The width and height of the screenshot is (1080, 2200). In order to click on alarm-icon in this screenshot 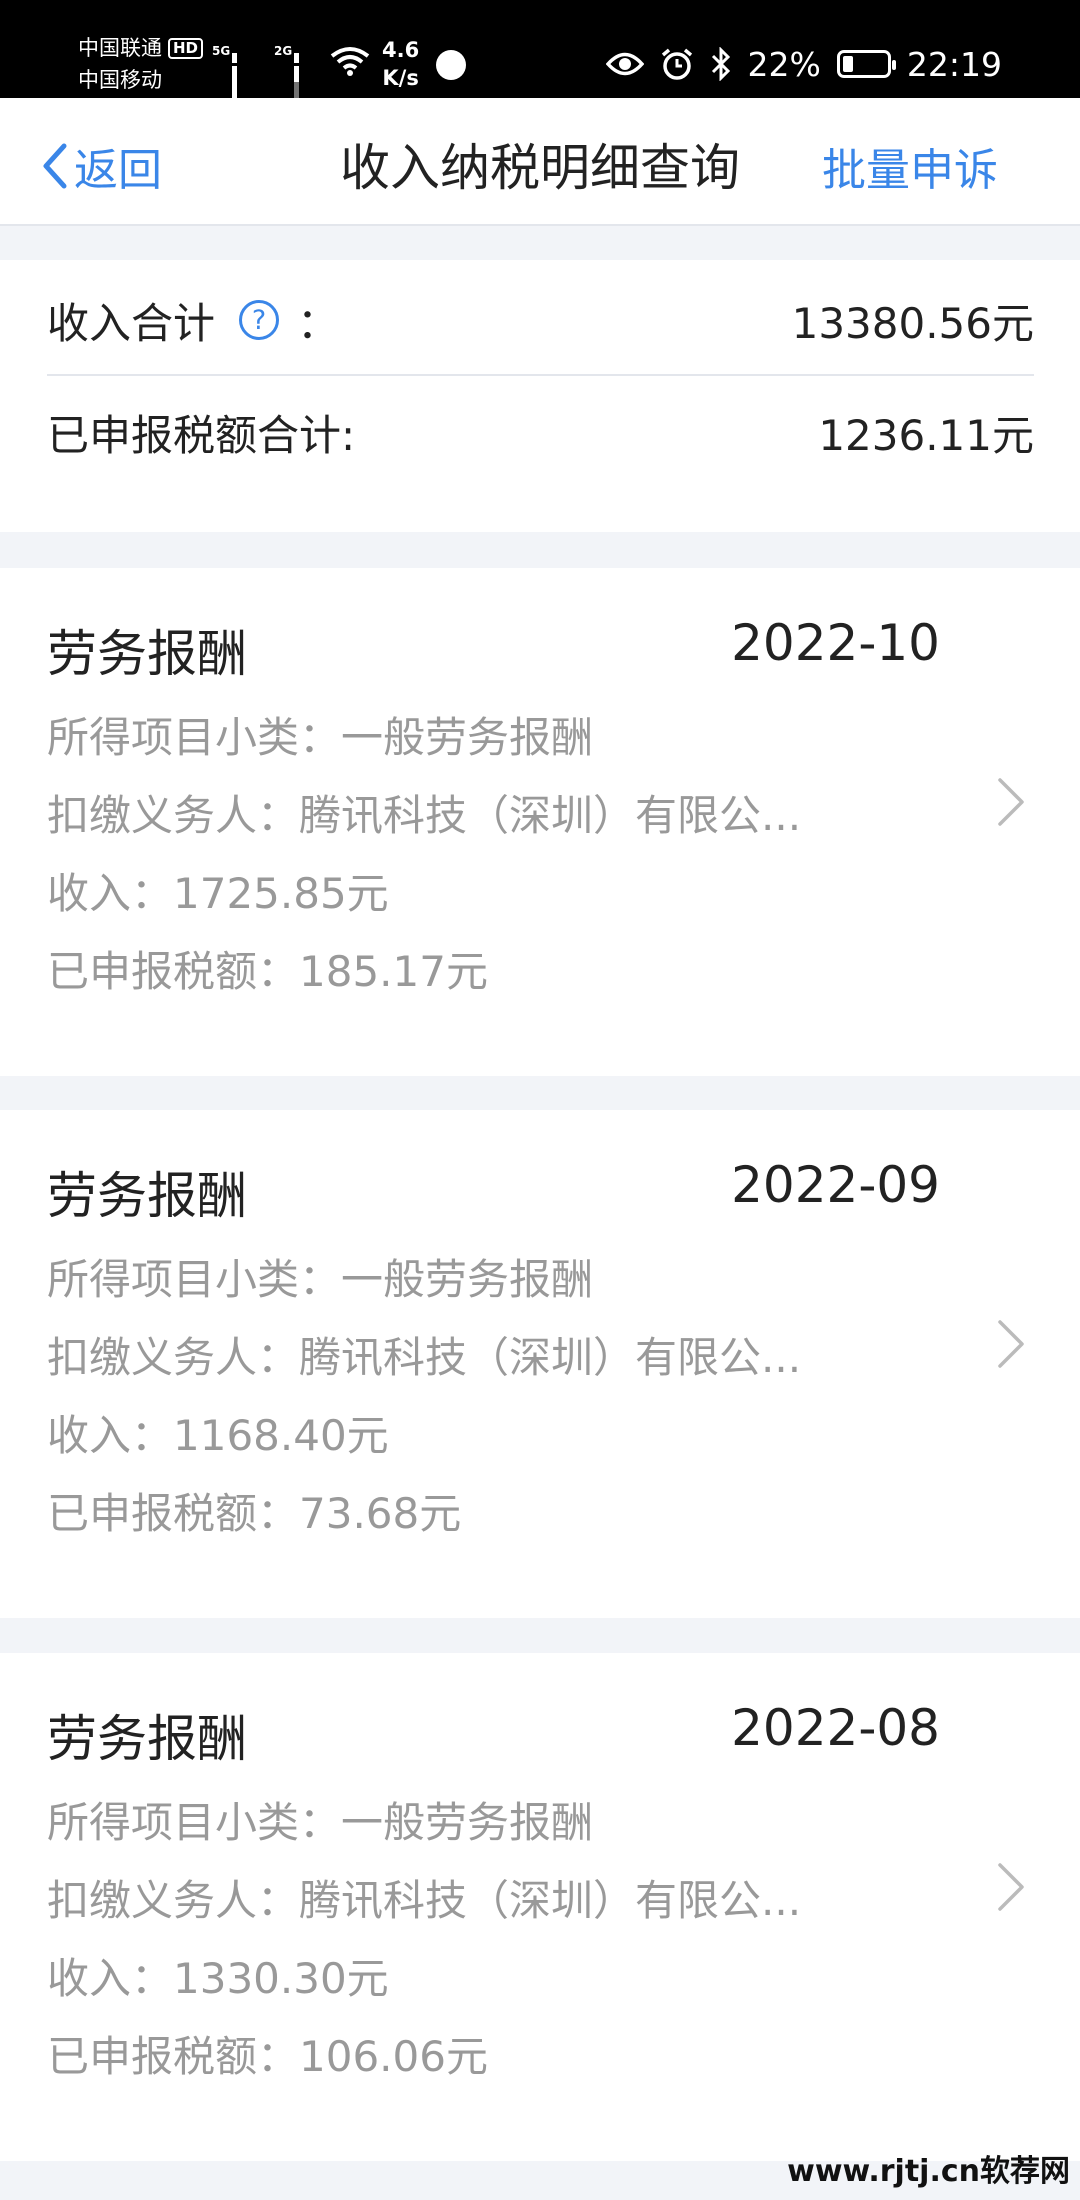, I will do `click(676, 64)`.